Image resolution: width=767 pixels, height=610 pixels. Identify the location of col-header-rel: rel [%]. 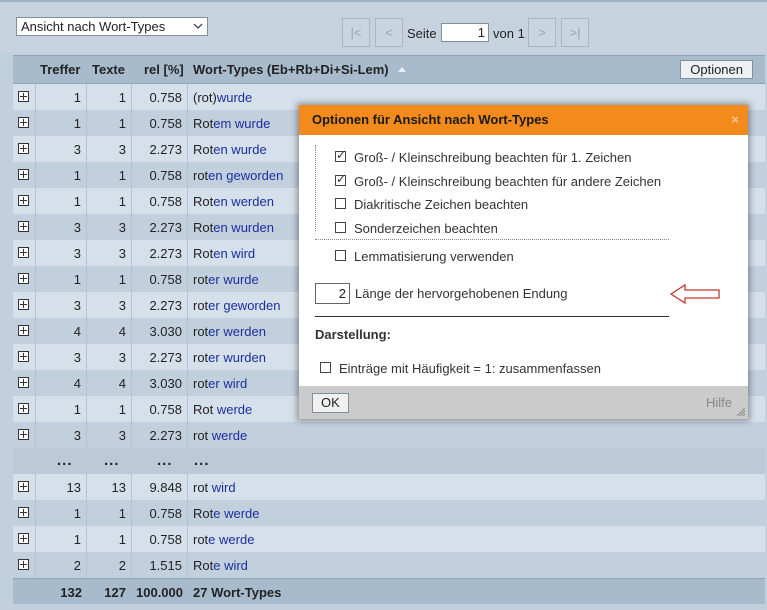
(164, 69).